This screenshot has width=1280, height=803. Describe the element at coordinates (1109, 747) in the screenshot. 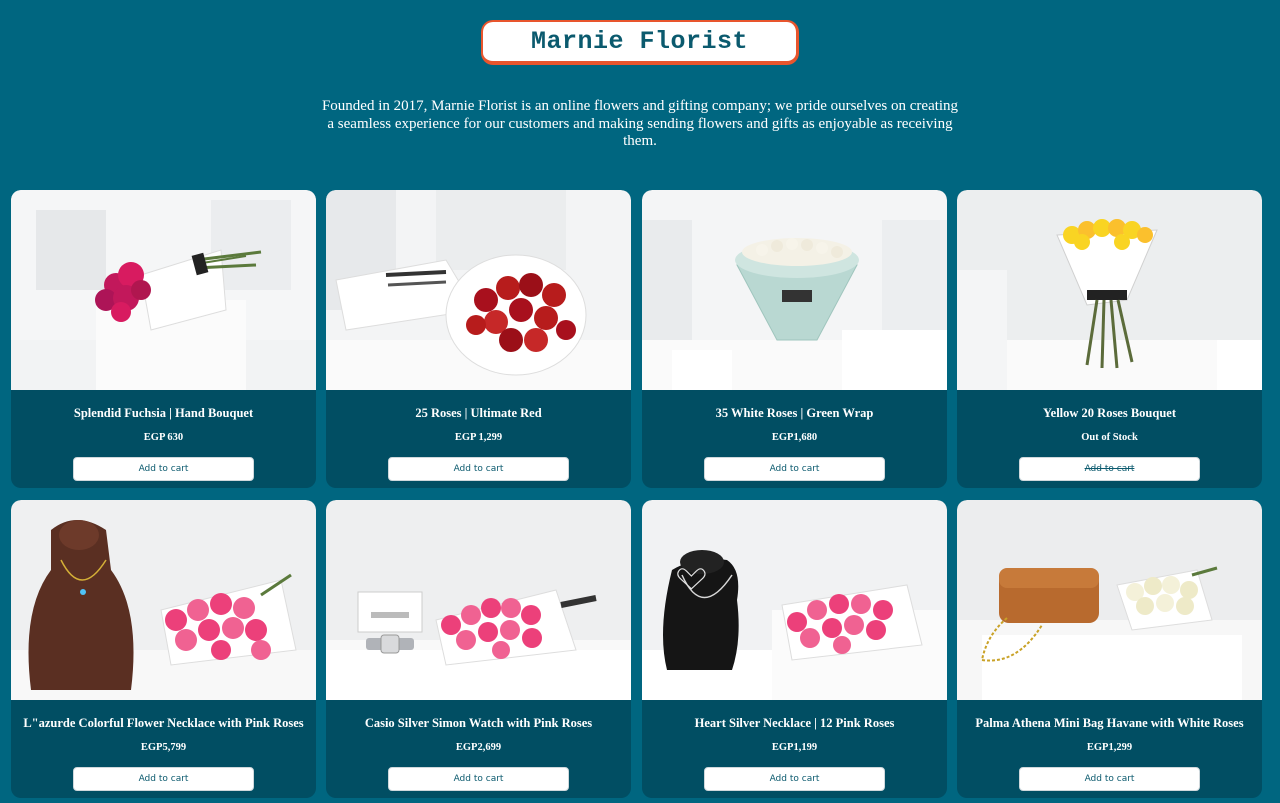

I see `product-price: EGP1,299` at that location.